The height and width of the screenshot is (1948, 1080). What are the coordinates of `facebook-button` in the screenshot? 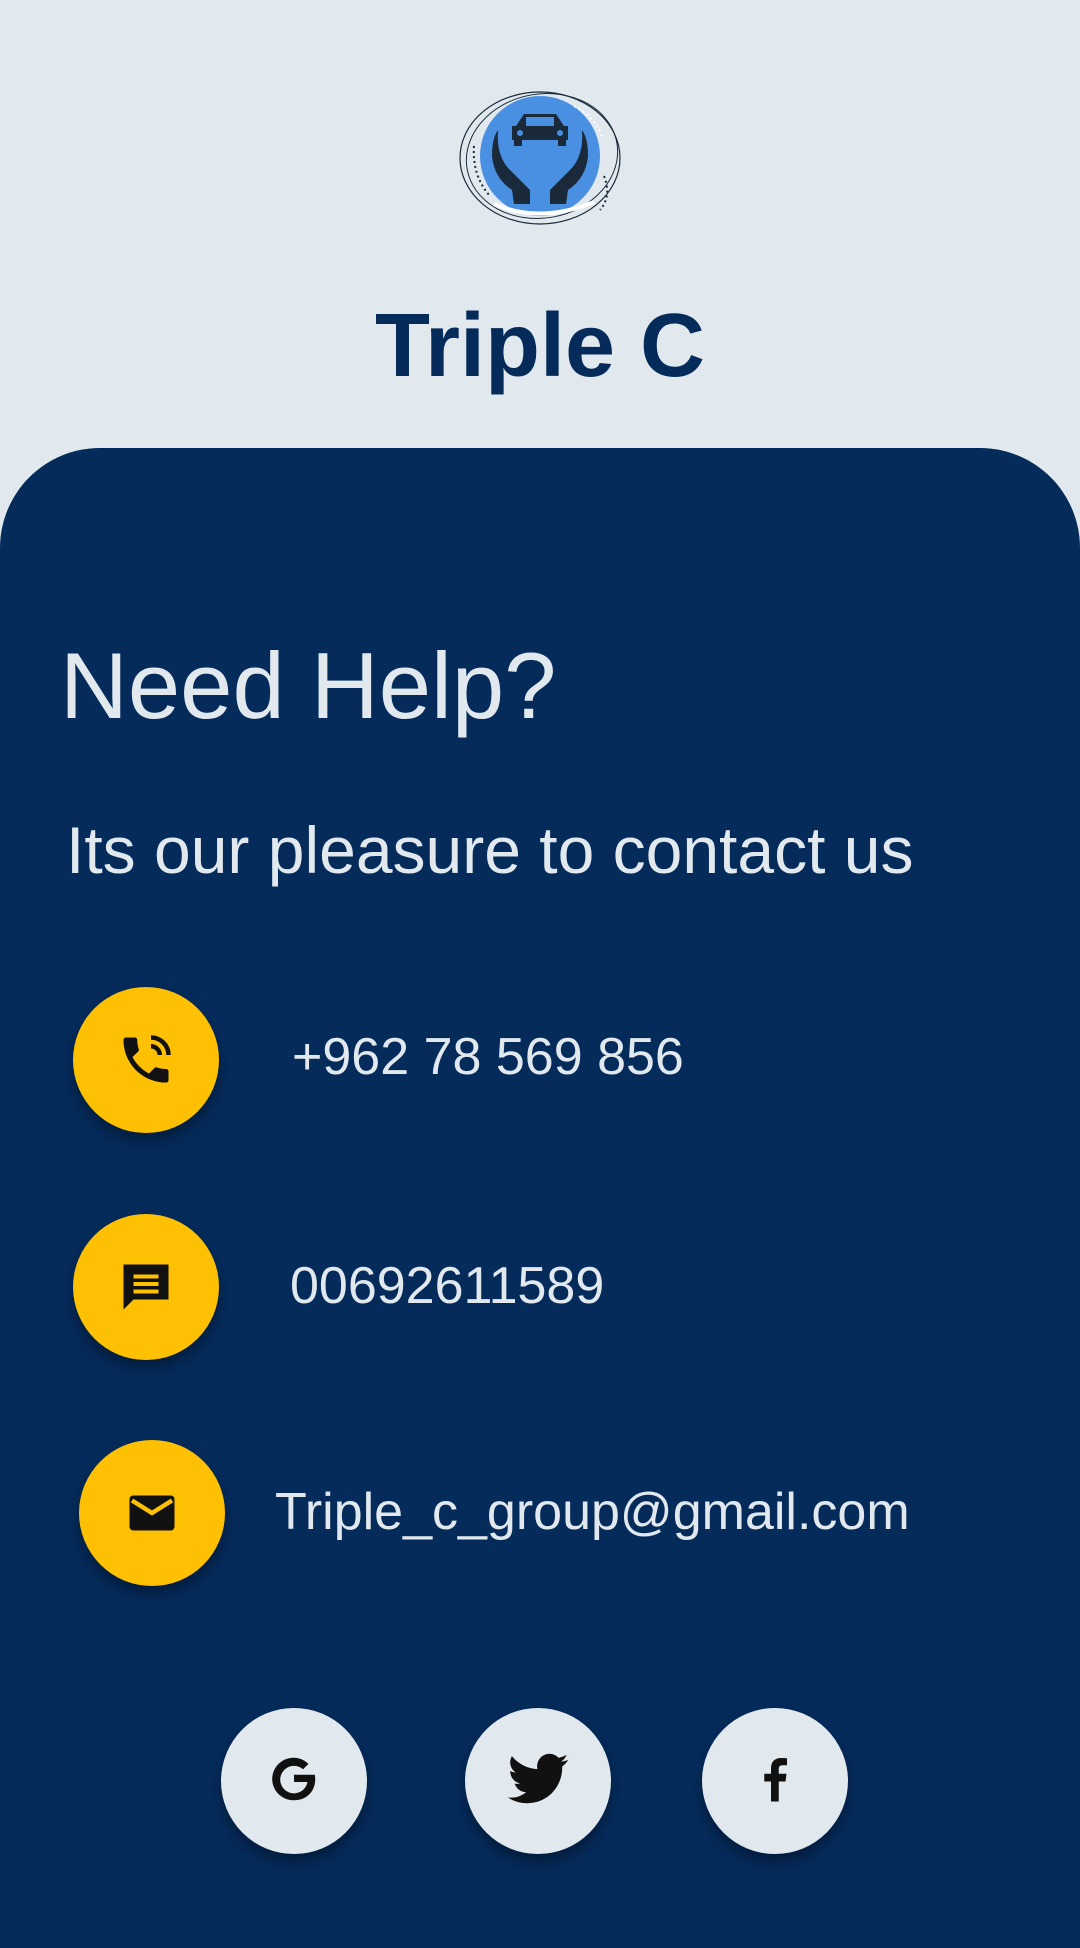 It's located at (775, 1781).